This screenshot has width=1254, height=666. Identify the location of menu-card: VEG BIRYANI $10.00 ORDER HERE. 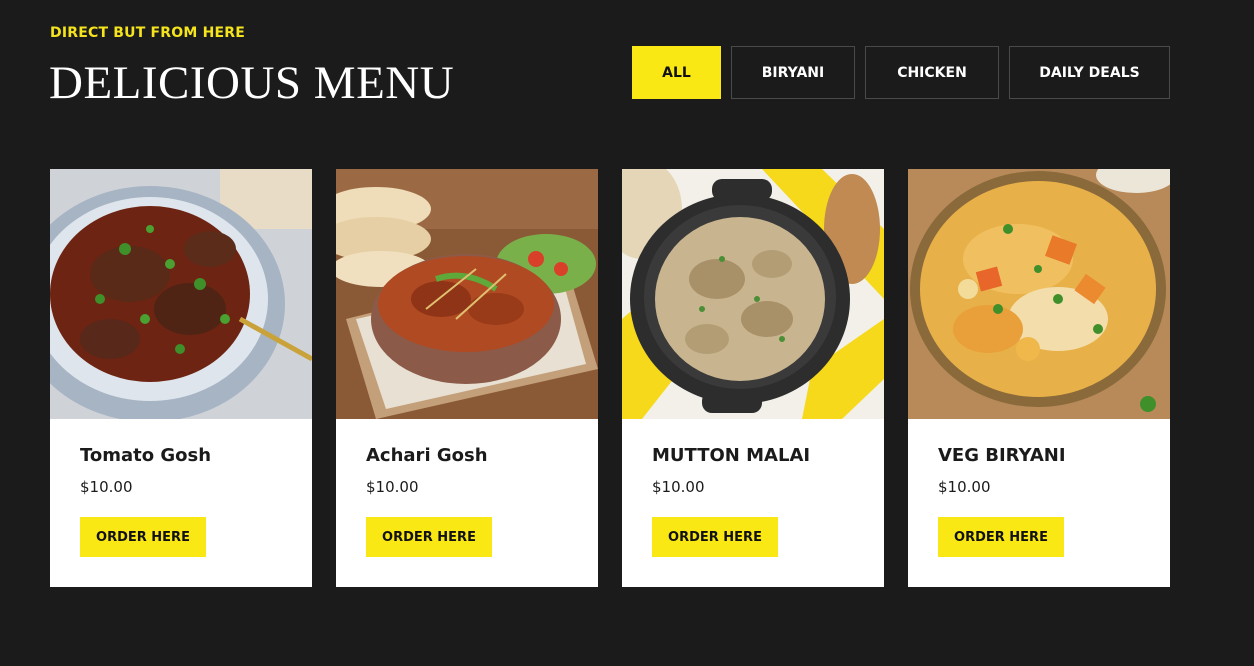
(1039, 378).